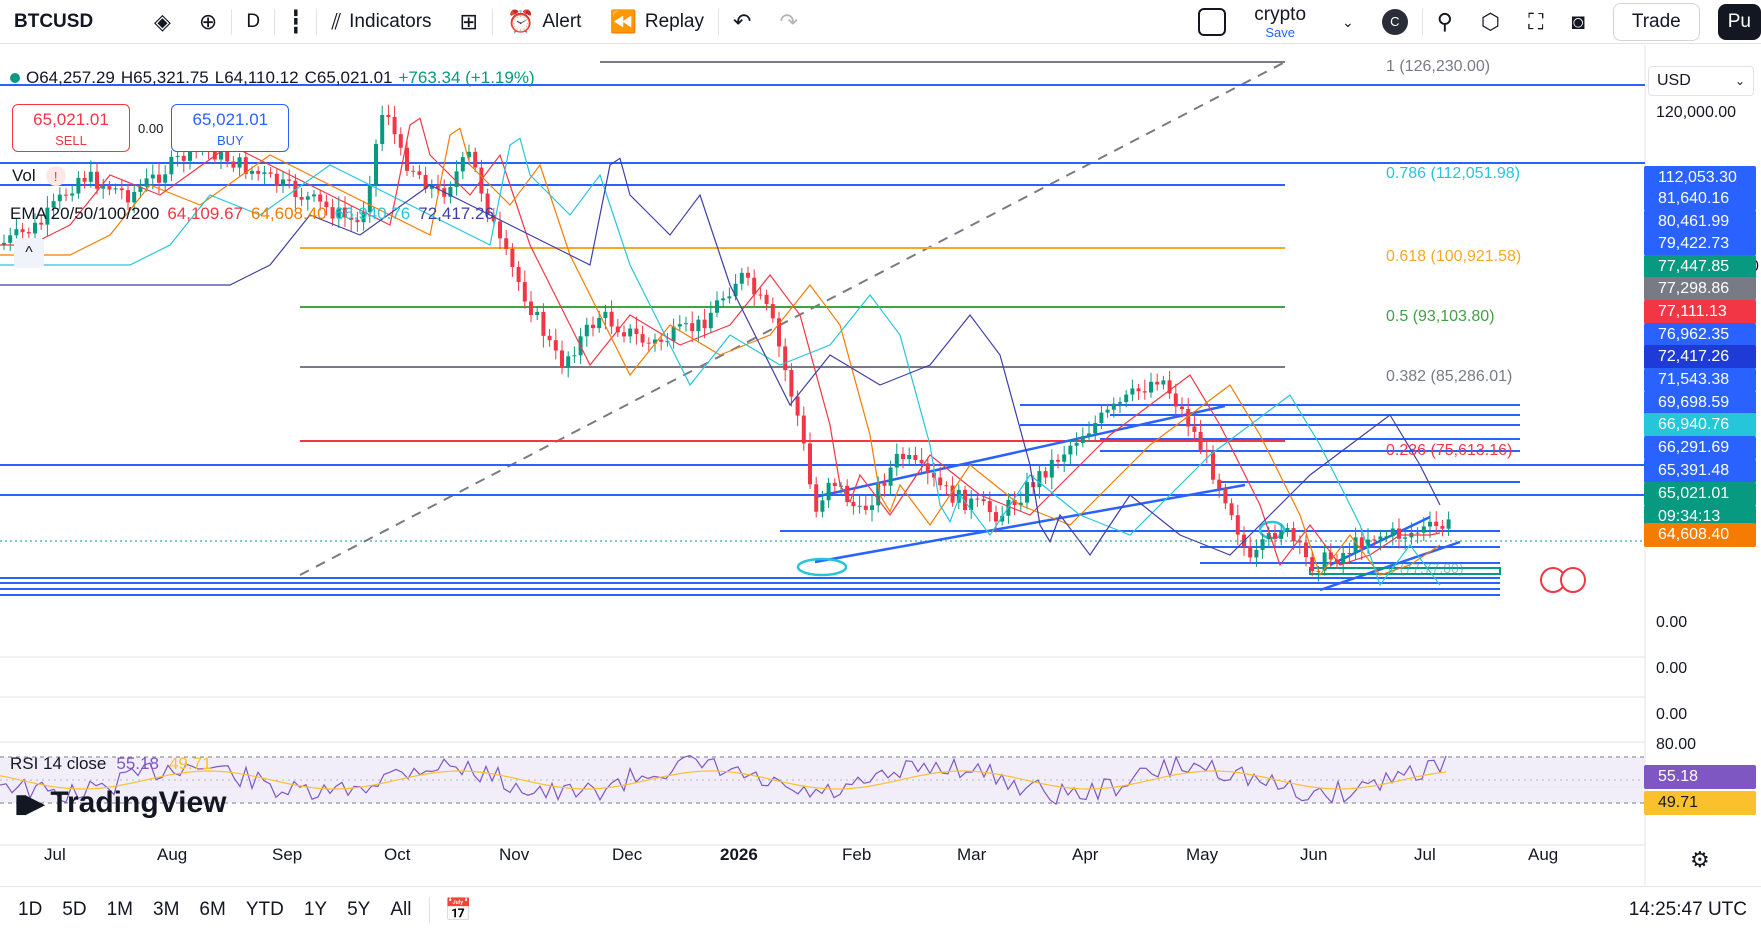 The image size is (1761, 932). I want to click on replay-button: ⏪ Replay, so click(656, 22).